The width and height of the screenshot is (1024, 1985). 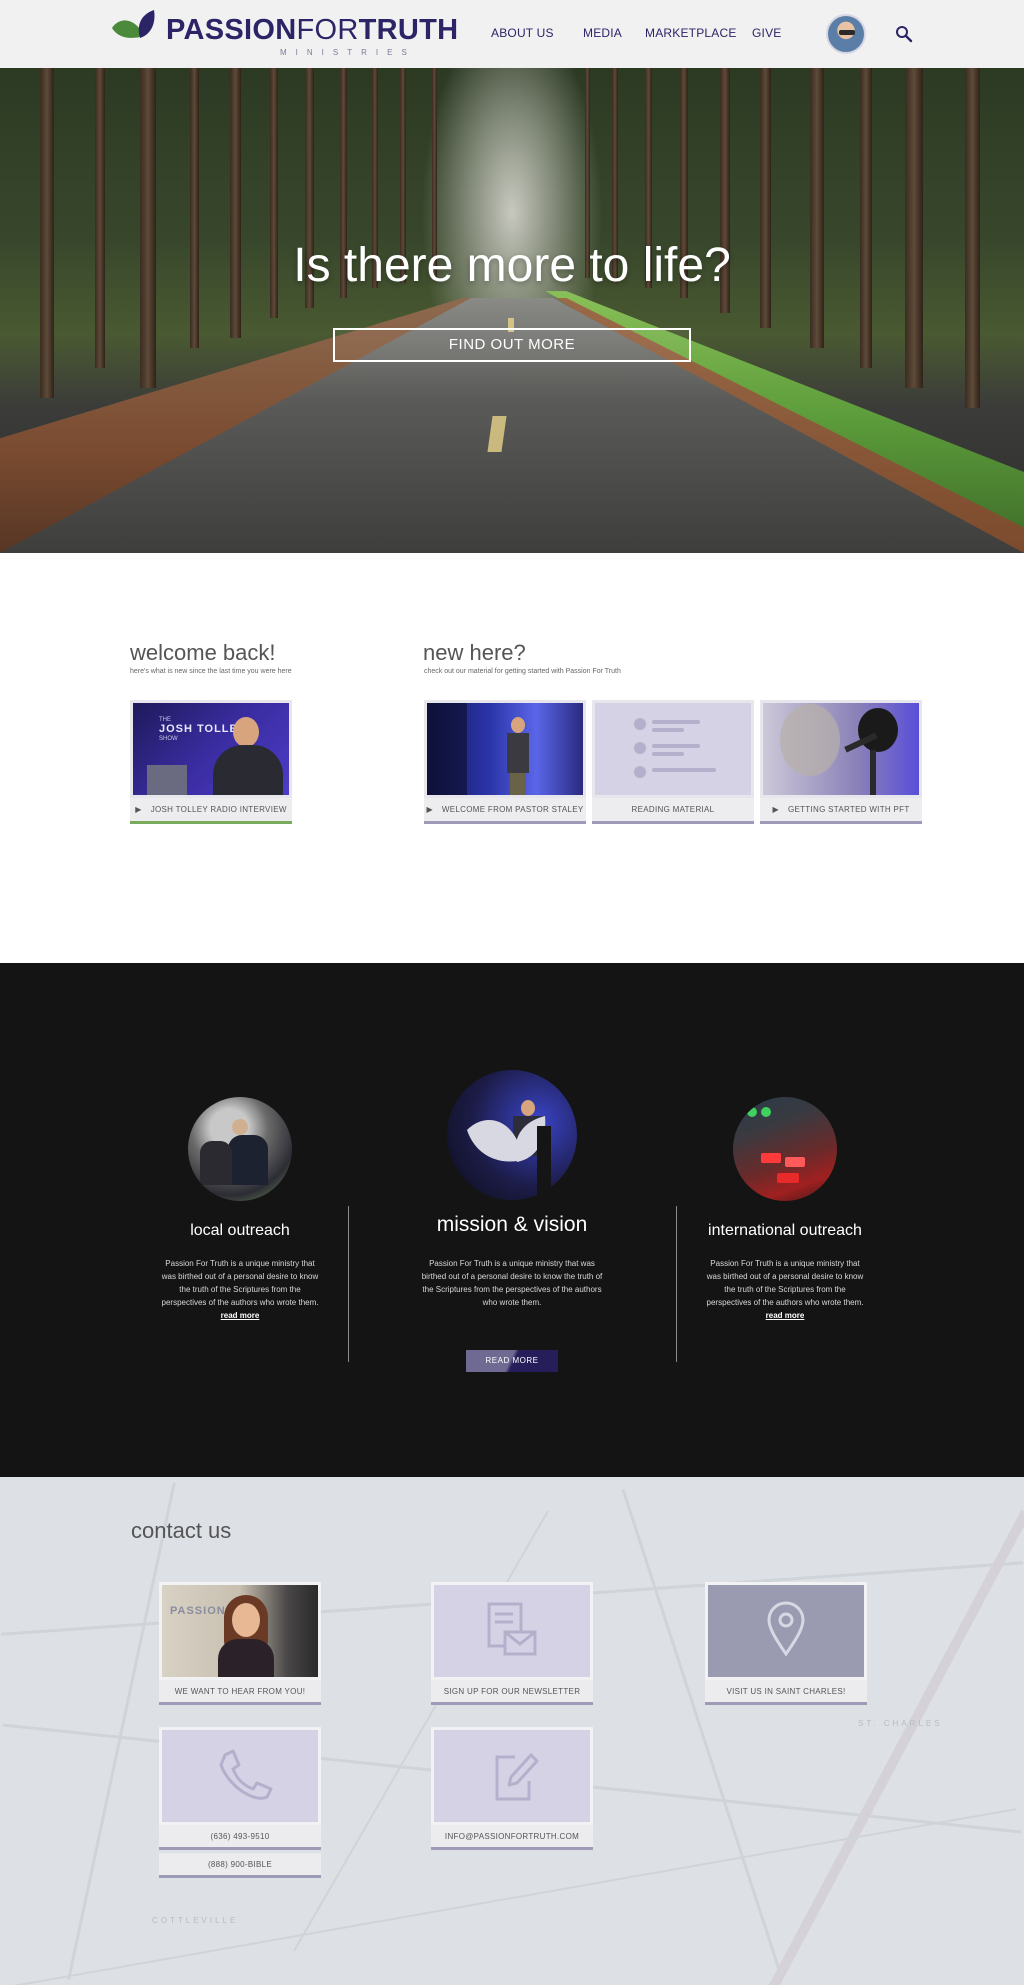 What do you see at coordinates (512, 345) in the screenshot?
I see `find-out-more-button: FIND OUT MORE` at bounding box center [512, 345].